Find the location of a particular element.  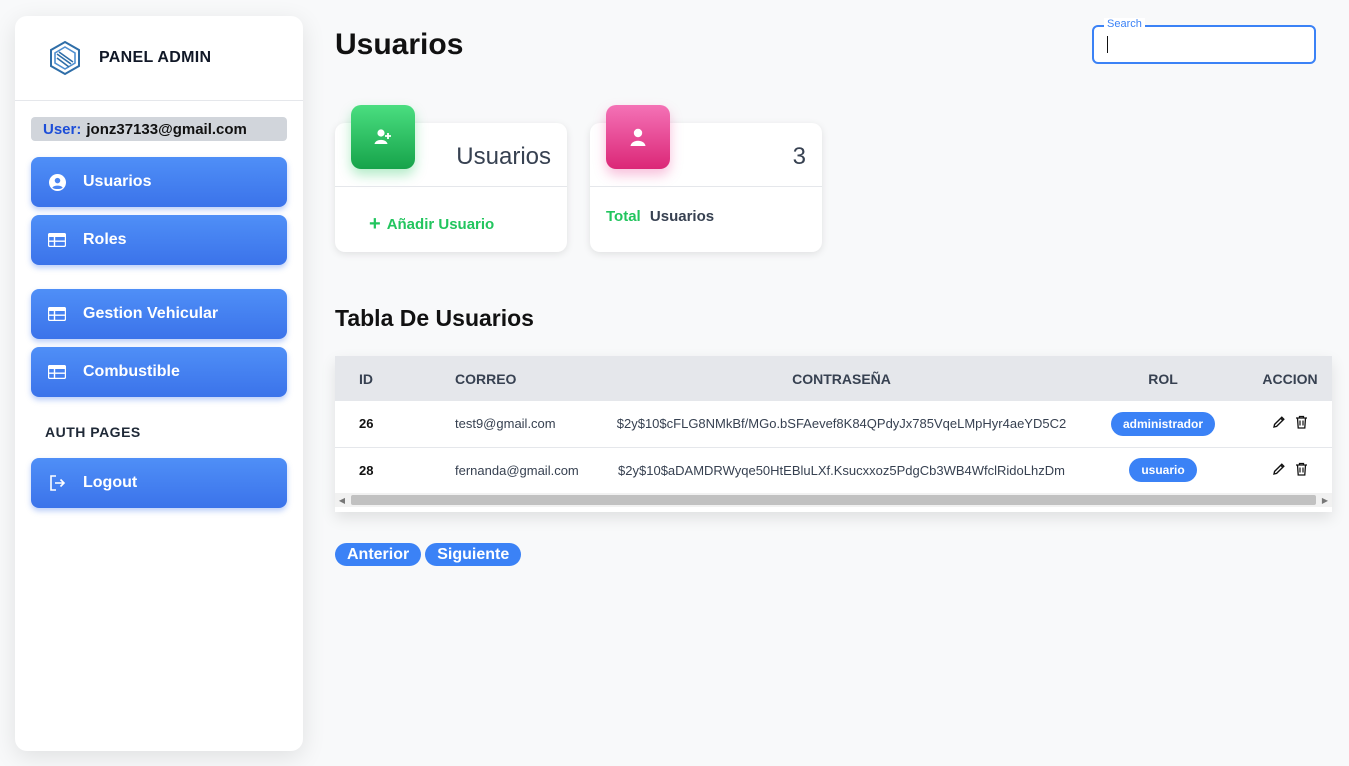

cell-id: 26 is located at coordinates (366, 424).